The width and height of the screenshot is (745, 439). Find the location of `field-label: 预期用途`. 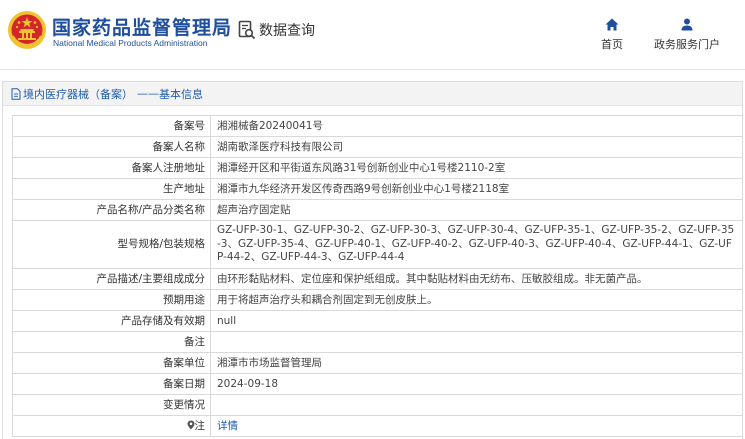

field-label: 预期用途 is located at coordinates (111, 299).